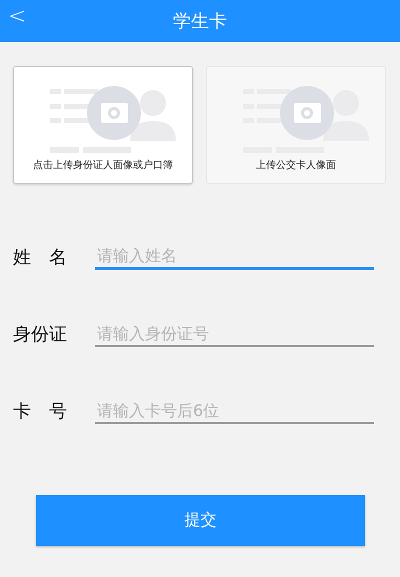  Describe the element at coordinates (234, 412) in the screenshot. I see `input-field: 请输入卡号后6位` at that location.